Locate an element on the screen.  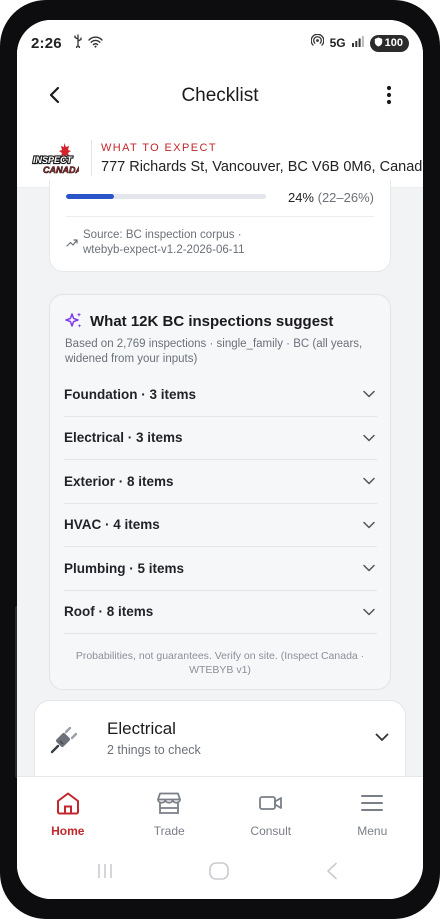
progress-percent: 24% (22–26%) is located at coordinates (331, 197).